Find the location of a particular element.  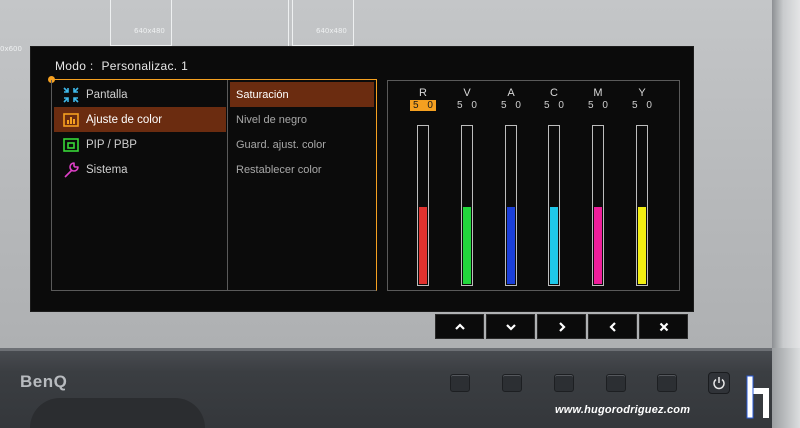

menu-item-label: PIP / PBP is located at coordinates (111, 144).